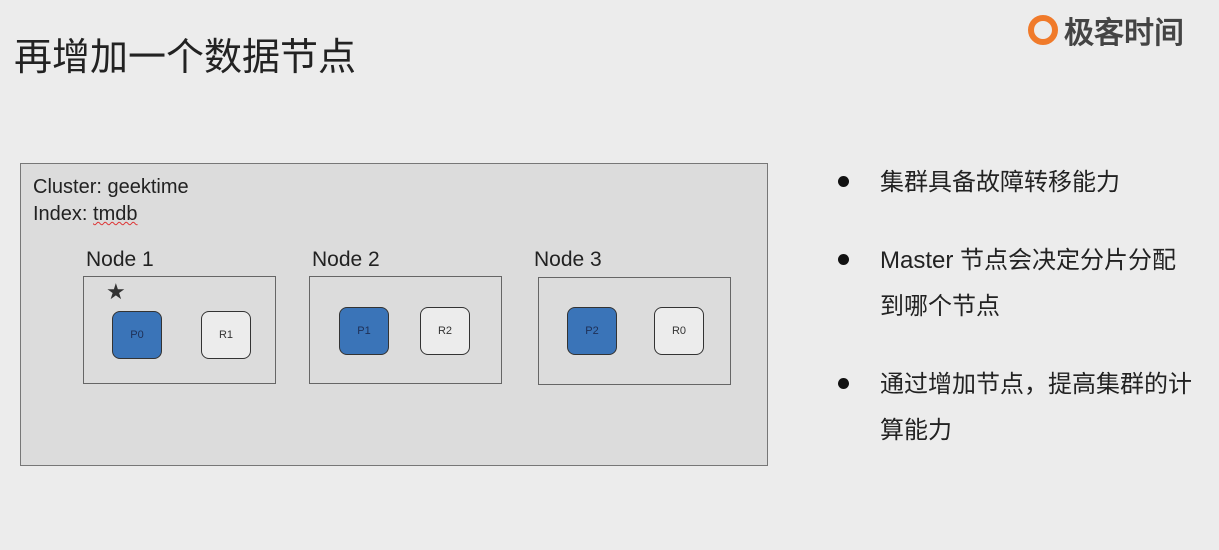 Image resolution: width=1219 pixels, height=550 pixels. I want to click on index-label: Index:, so click(63, 214).